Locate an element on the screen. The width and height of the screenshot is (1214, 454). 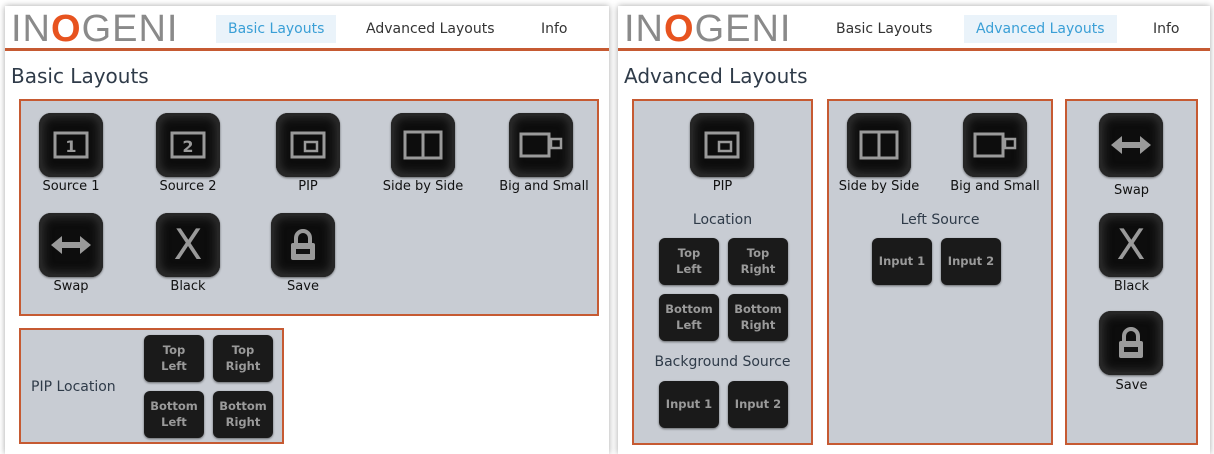
page-title: Basic Layouts is located at coordinates (80, 76).